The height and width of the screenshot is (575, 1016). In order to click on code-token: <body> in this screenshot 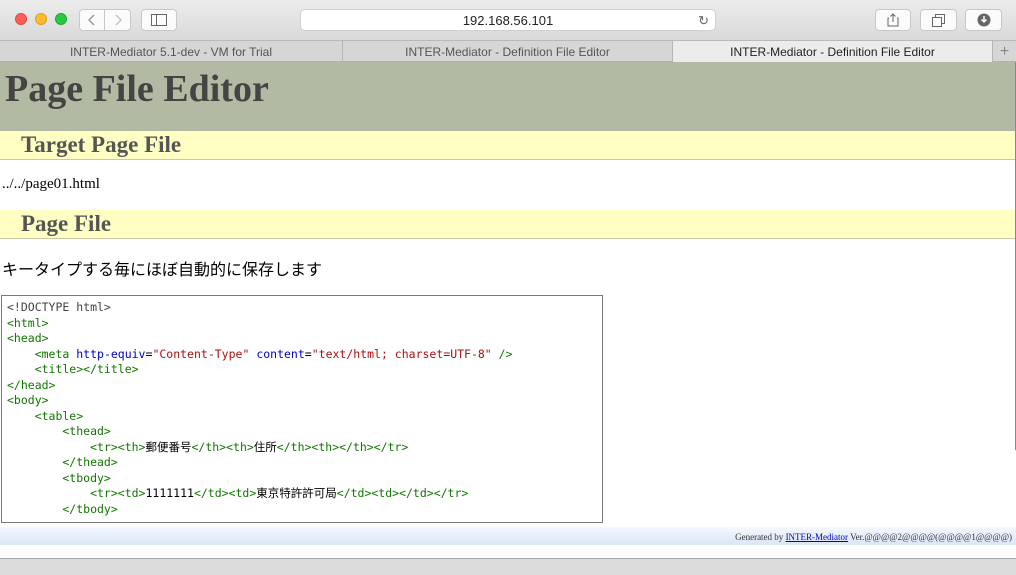, I will do `click(28, 400)`.